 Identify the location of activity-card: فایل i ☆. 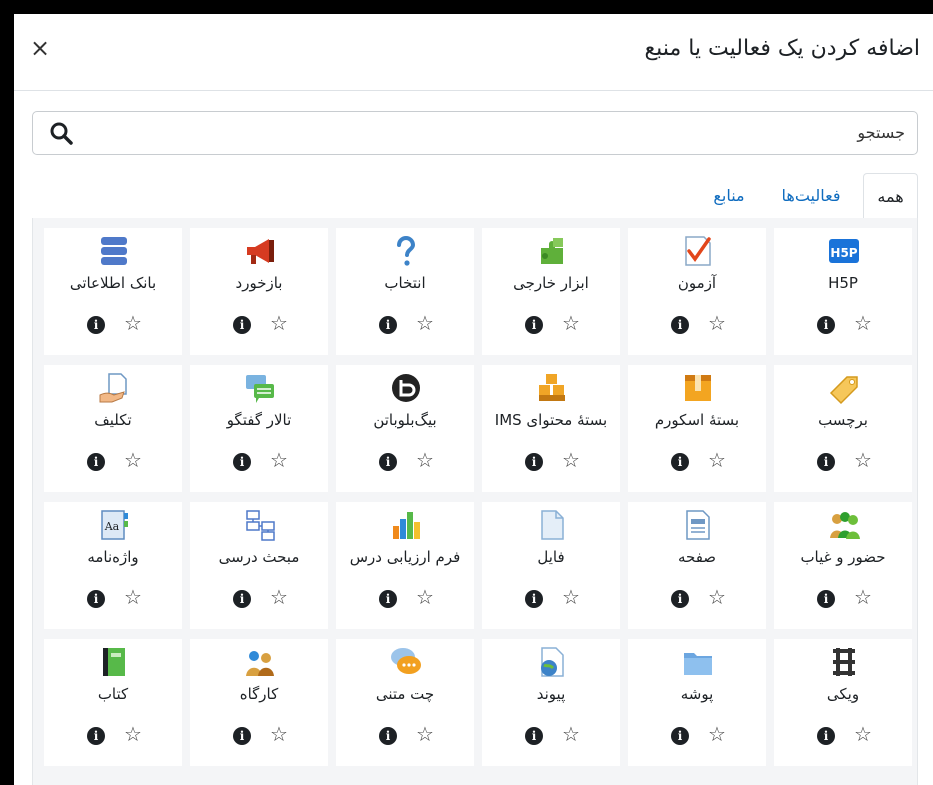
(551, 565).